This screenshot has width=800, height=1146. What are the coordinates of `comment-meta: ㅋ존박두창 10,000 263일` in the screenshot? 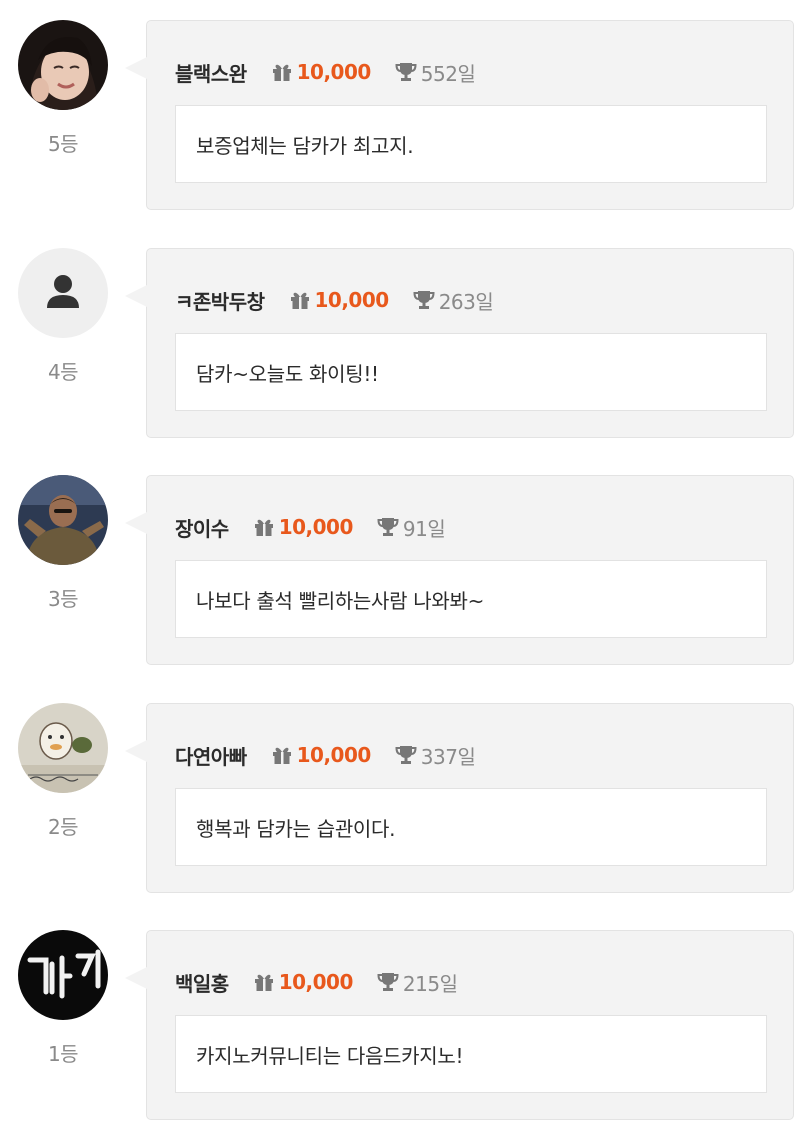 It's located at (334, 300).